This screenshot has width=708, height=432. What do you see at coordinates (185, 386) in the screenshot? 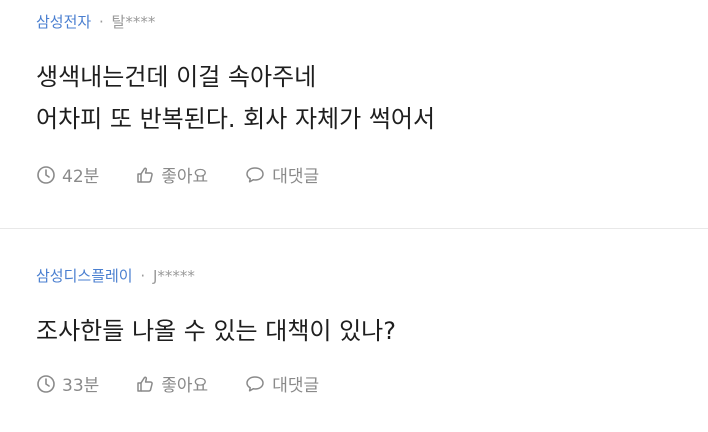
I see `like-label: 좋아요` at bounding box center [185, 386].